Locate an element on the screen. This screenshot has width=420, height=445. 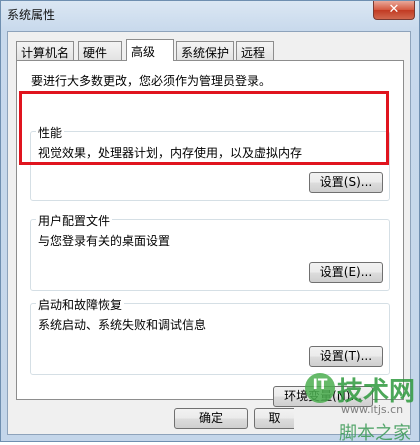
tab-hardware: 硬件 is located at coordinates (100, 50).